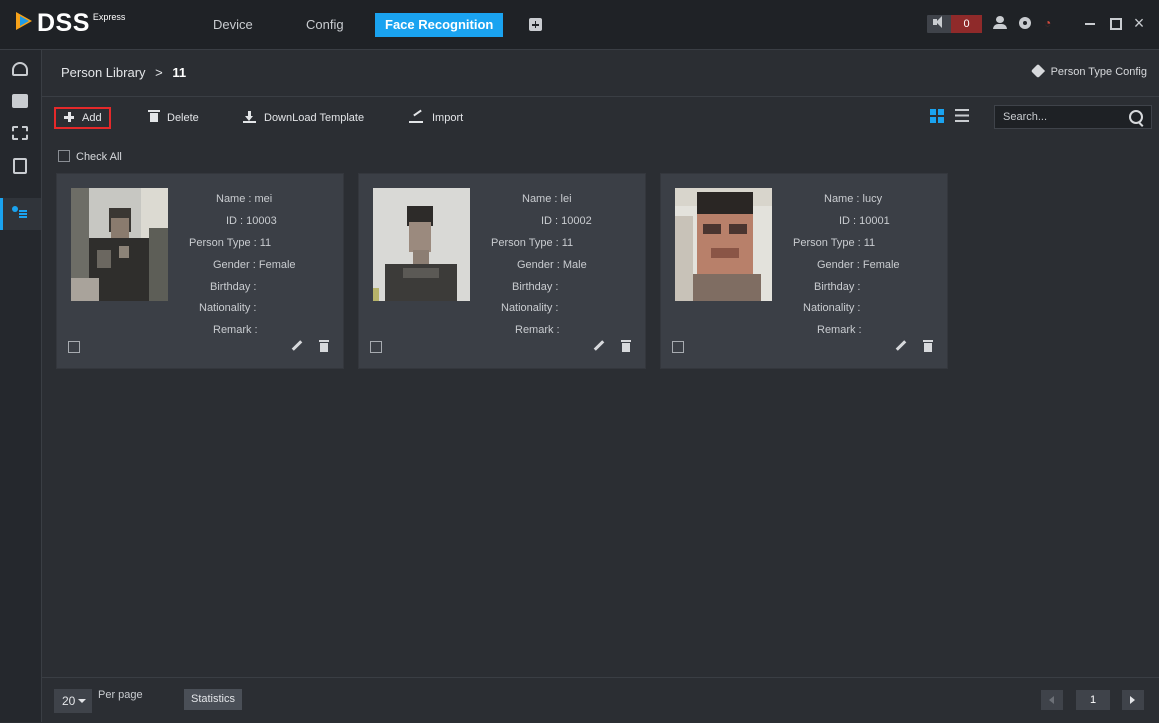 The height and width of the screenshot is (723, 1159). Describe the element at coordinates (416, 117) in the screenshot. I see `import-icon` at that location.